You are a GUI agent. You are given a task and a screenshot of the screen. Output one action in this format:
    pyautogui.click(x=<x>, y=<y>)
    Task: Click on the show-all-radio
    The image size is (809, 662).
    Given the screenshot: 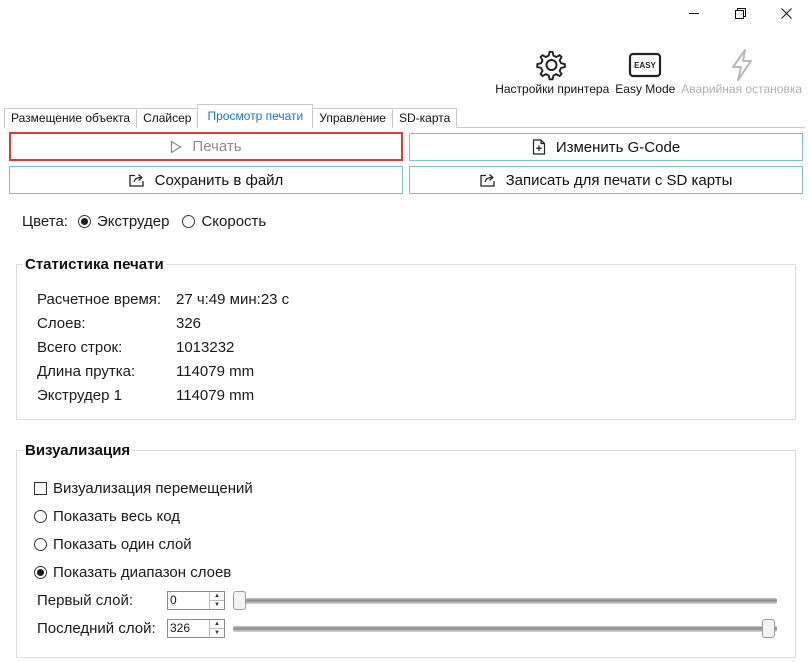 What is the action you would take?
    pyautogui.click(x=40, y=516)
    